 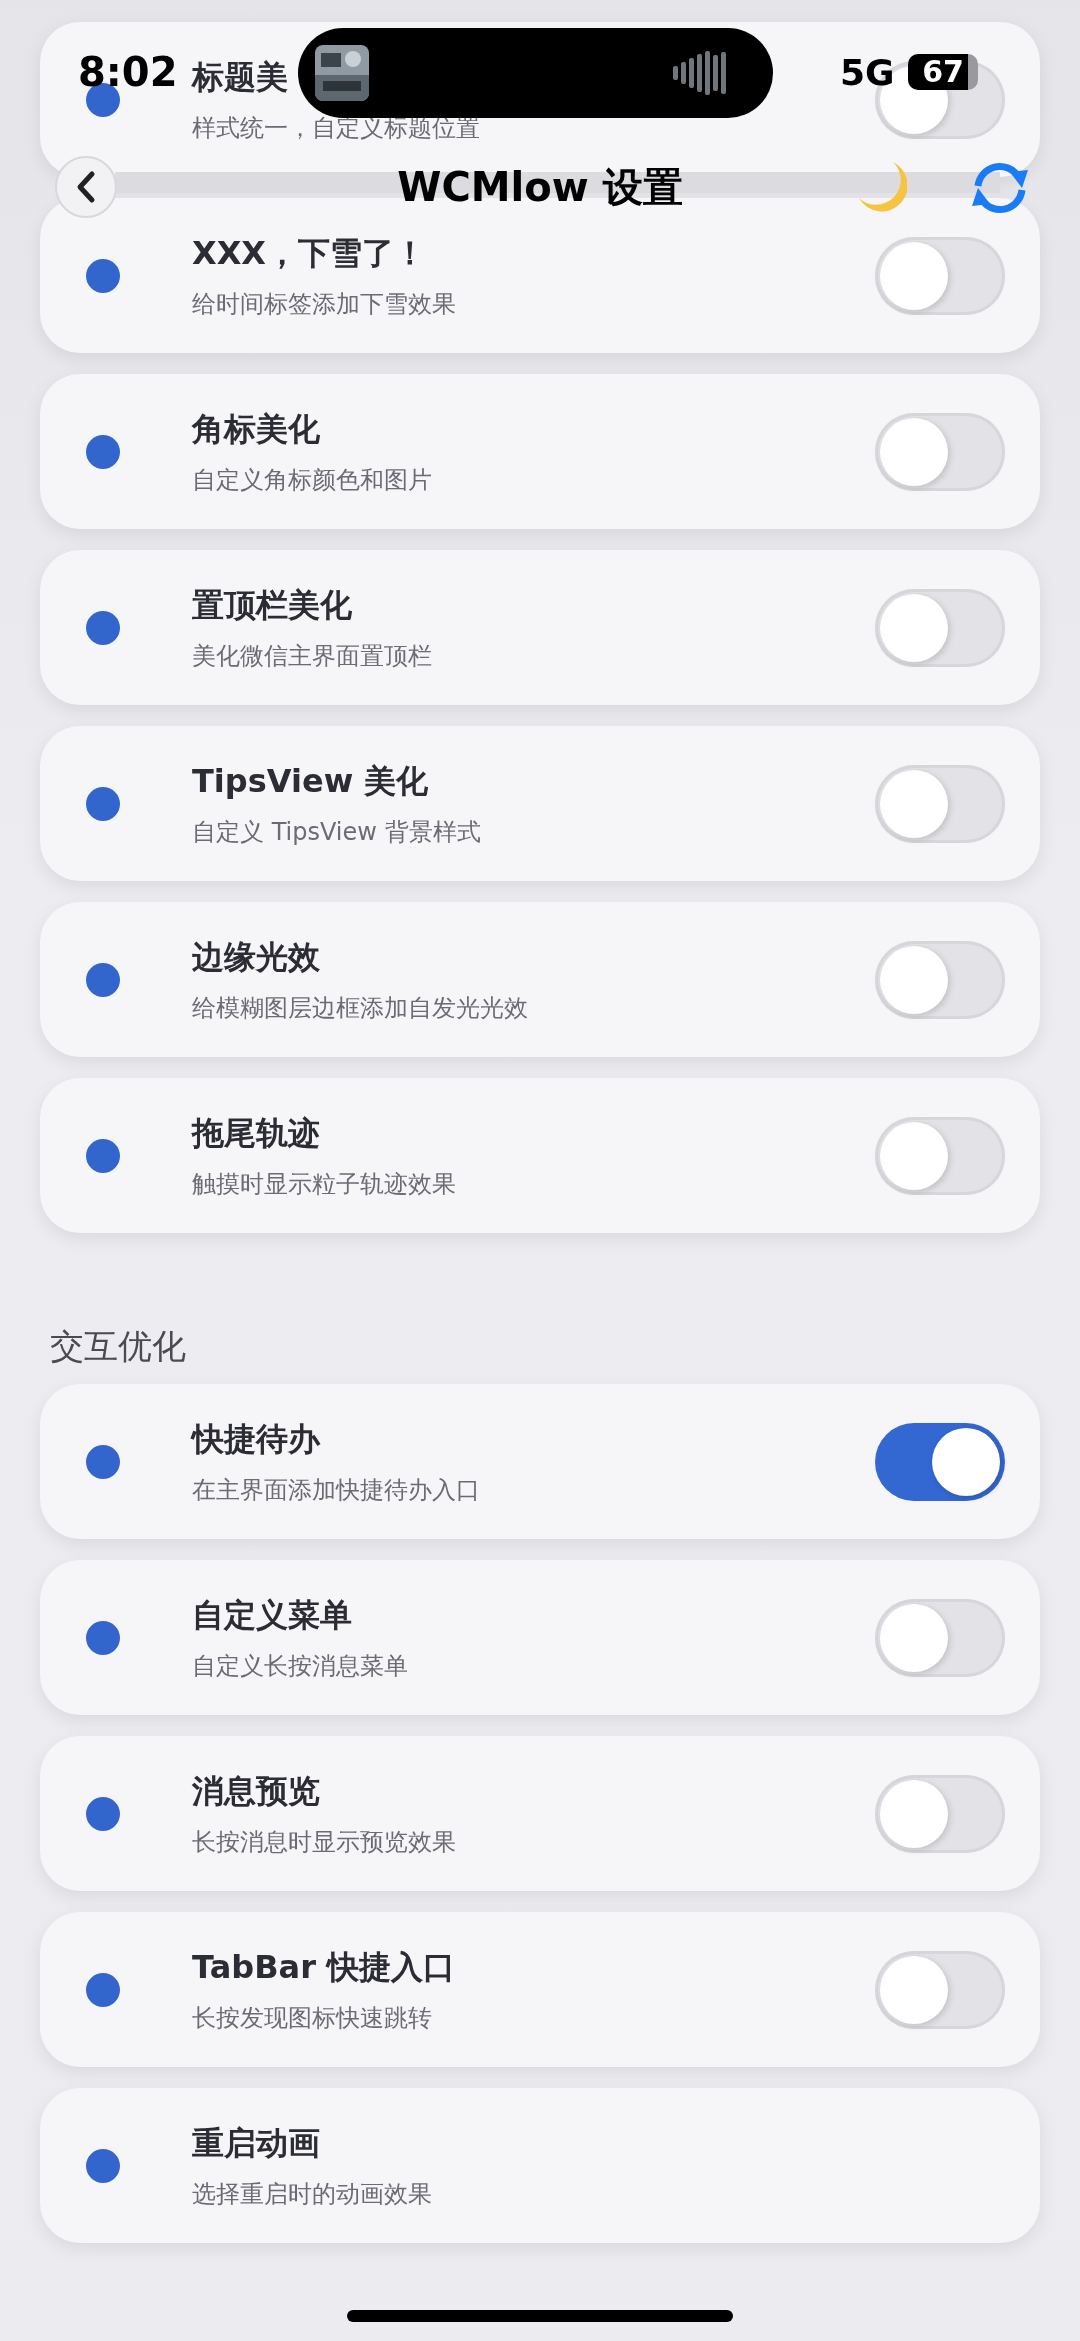 I want to click on setting-subtitle: 长按发现图标快速跳转, so click(x=312, y=2018).